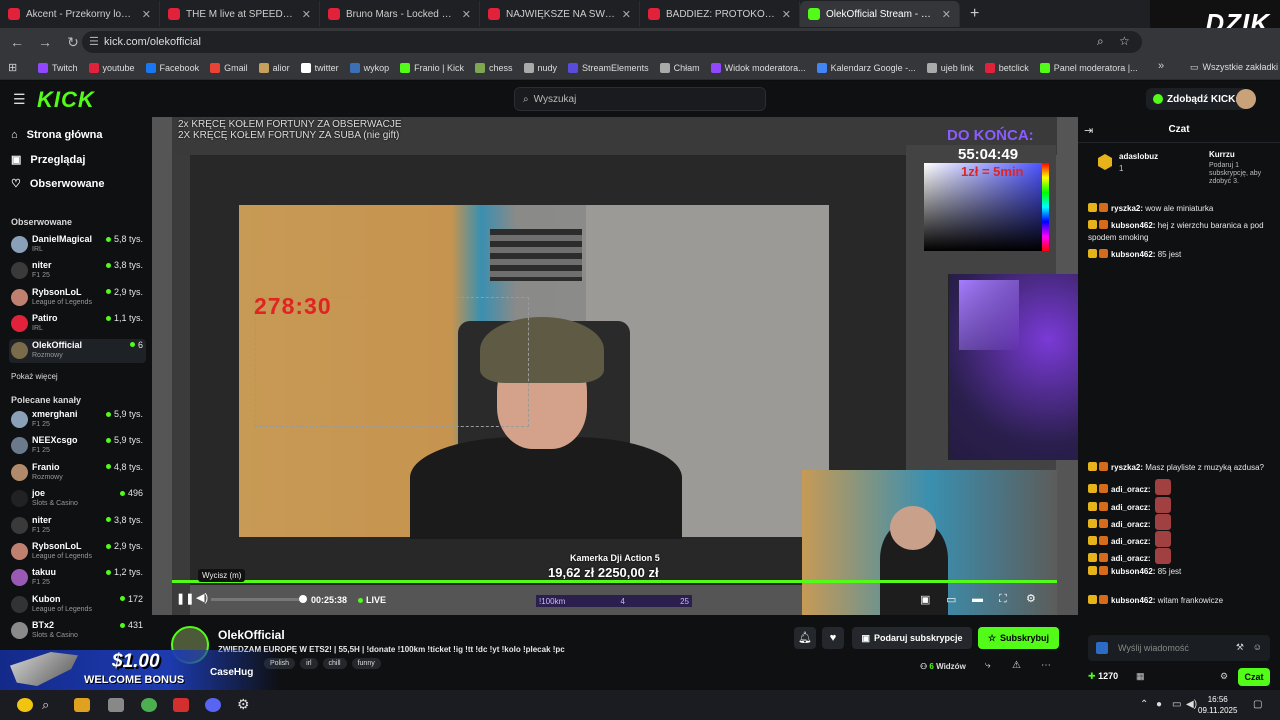 This screenshot has height=720, width=1280. Describe the element at coordinates (1018, 638) in the screenshot. I see `subscribe-button: ☆ Subskrybuj` at that location.